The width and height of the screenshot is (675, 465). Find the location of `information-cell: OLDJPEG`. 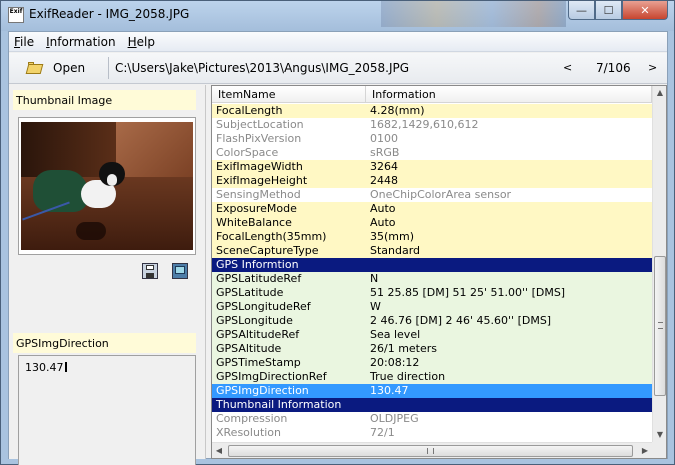

information-cell: OLDJPEG is located at coordinates (394, 418).